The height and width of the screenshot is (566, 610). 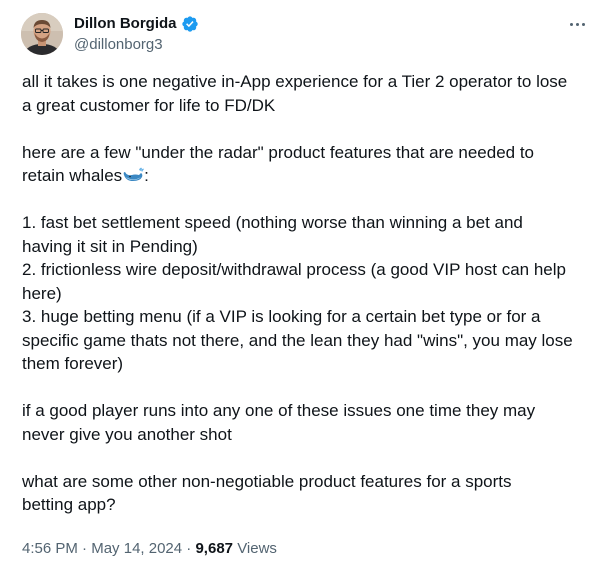 I want to click on tweet-time: 4:56 PM, so click(x=50, y=548).